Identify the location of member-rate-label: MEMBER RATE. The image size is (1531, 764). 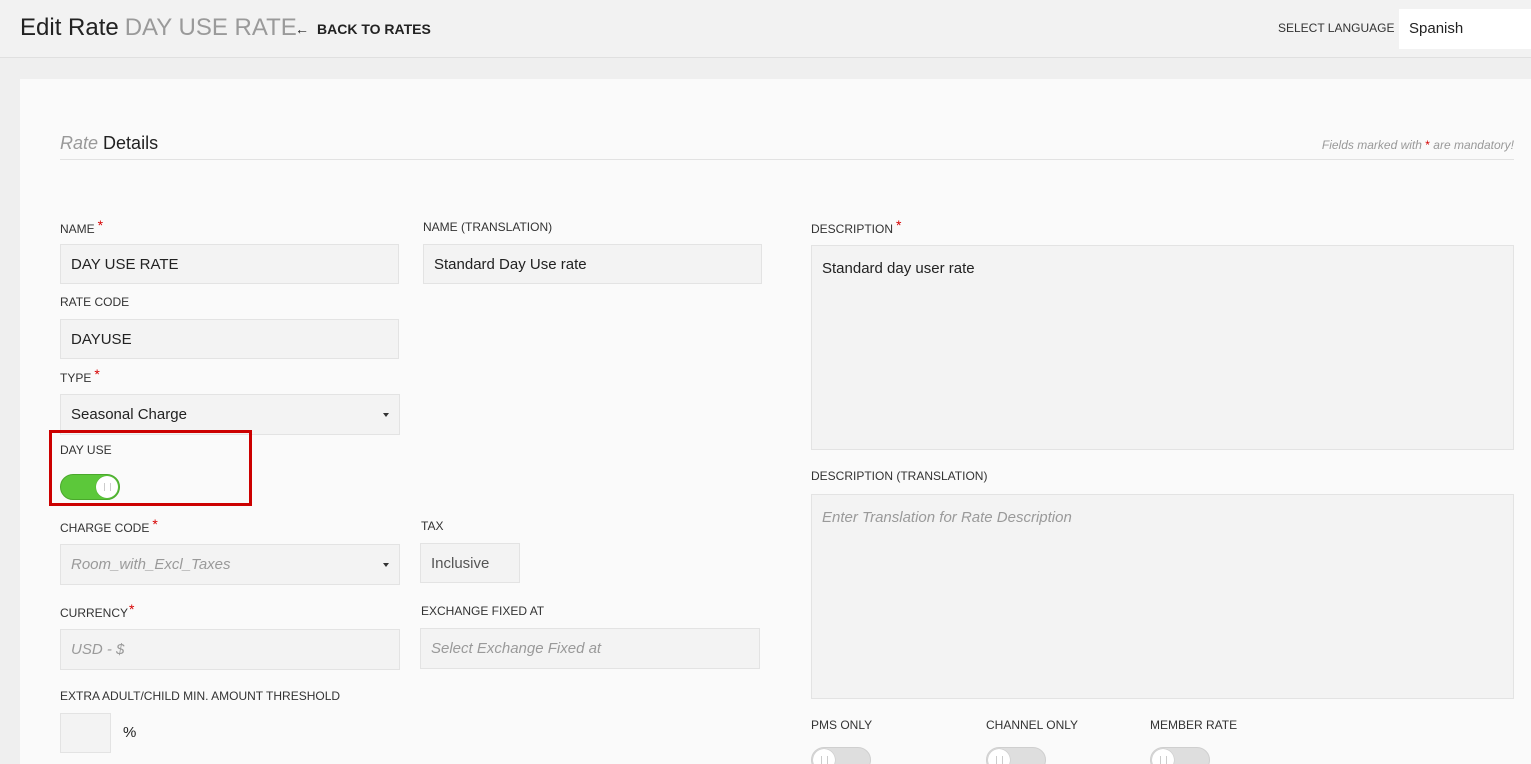
(1194, 725).